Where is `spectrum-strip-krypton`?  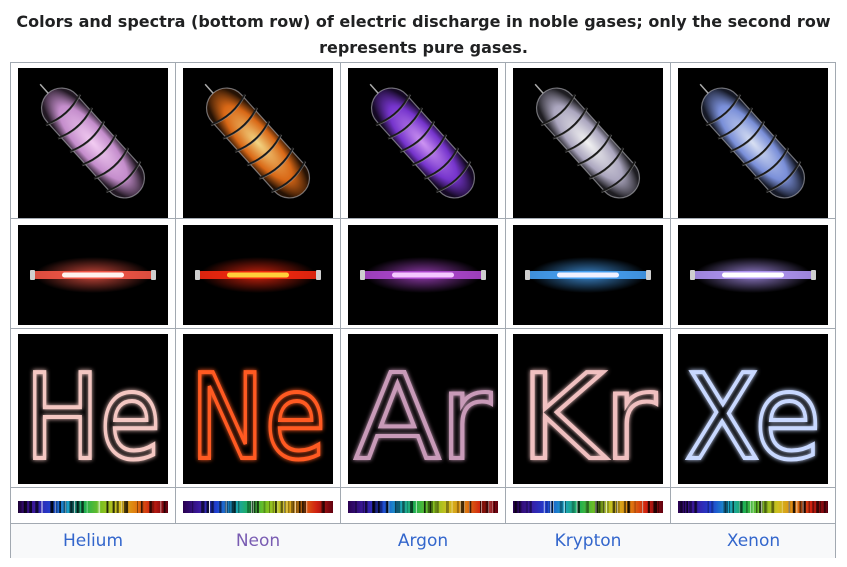
spectrum-strip-krypton is located at coordinates (588, 507).